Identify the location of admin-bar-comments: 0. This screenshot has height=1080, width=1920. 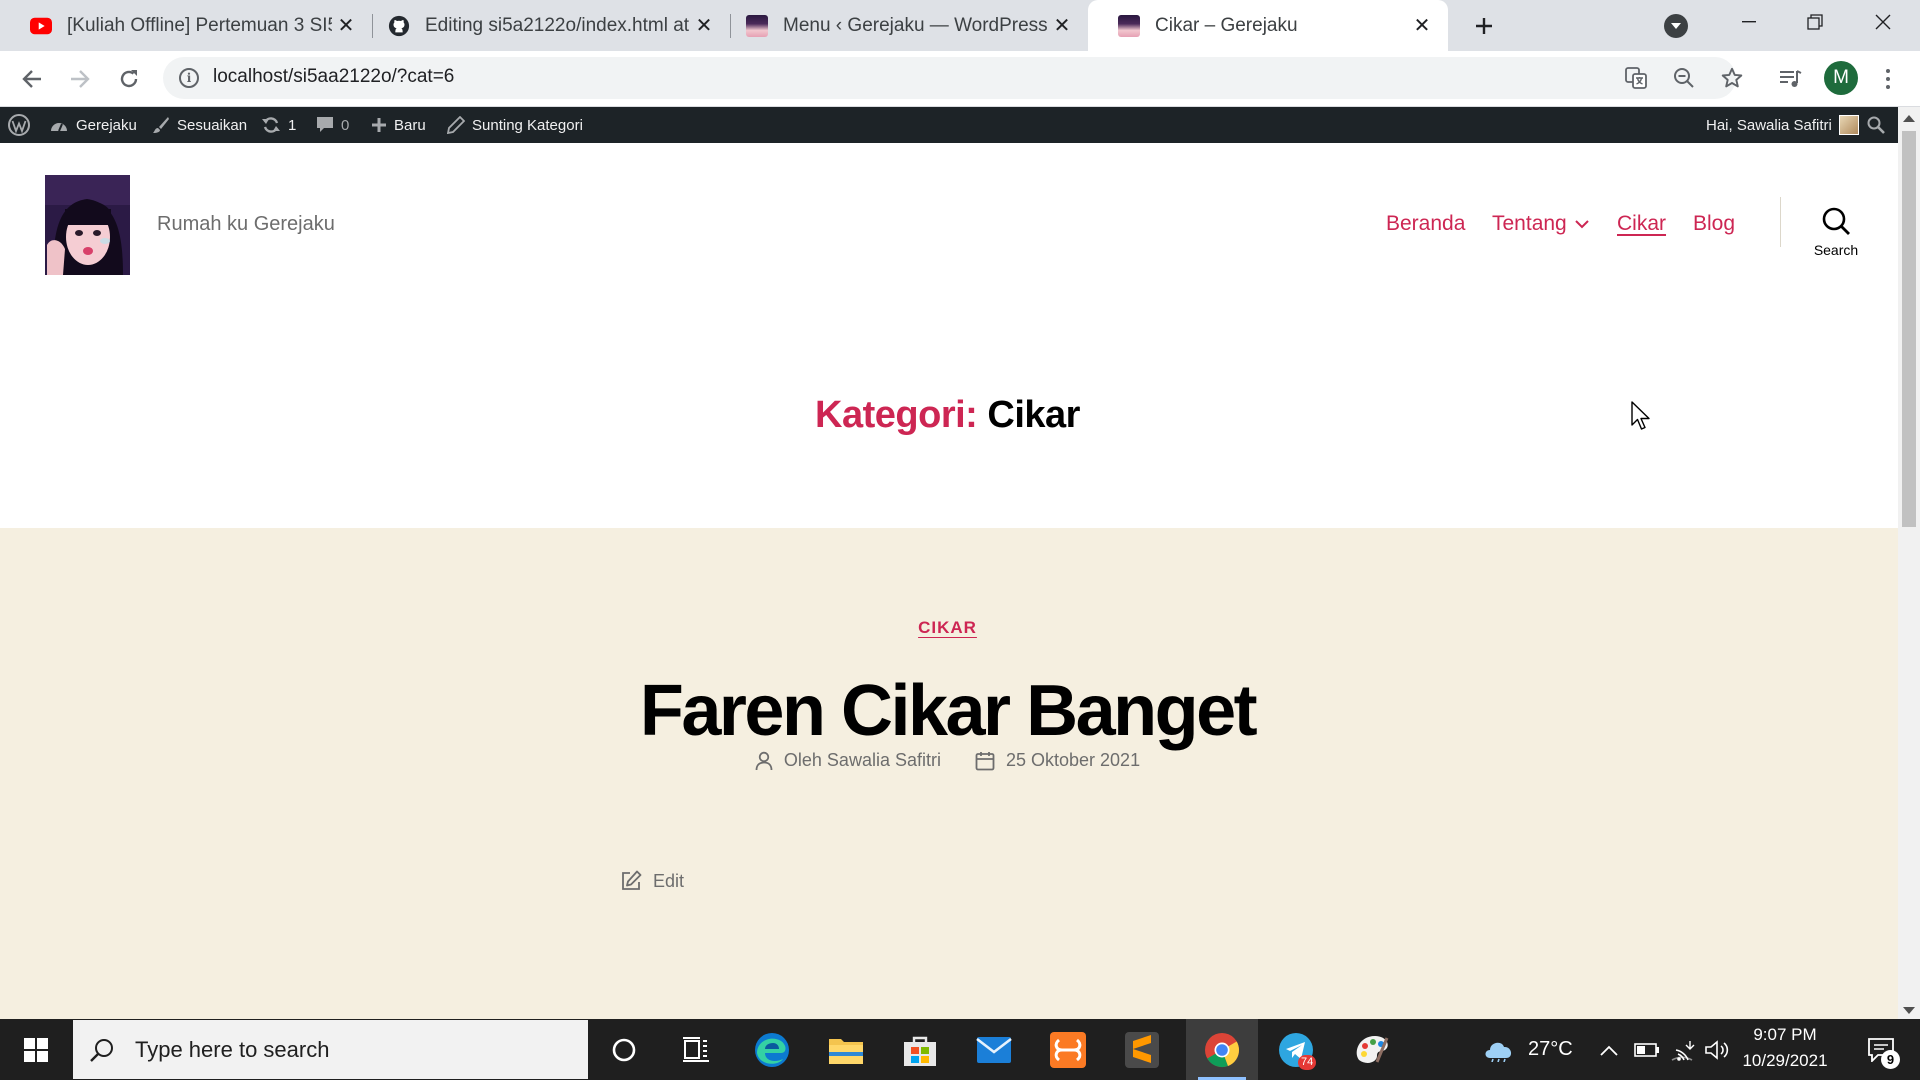
(332, 125).